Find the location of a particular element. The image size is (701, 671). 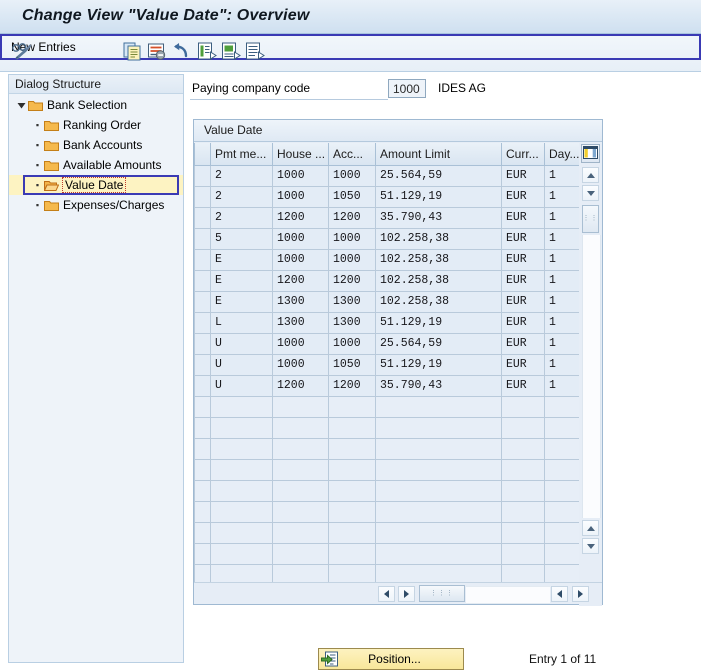

vertical-scrollbar-track is located at coordinates (591, 376).